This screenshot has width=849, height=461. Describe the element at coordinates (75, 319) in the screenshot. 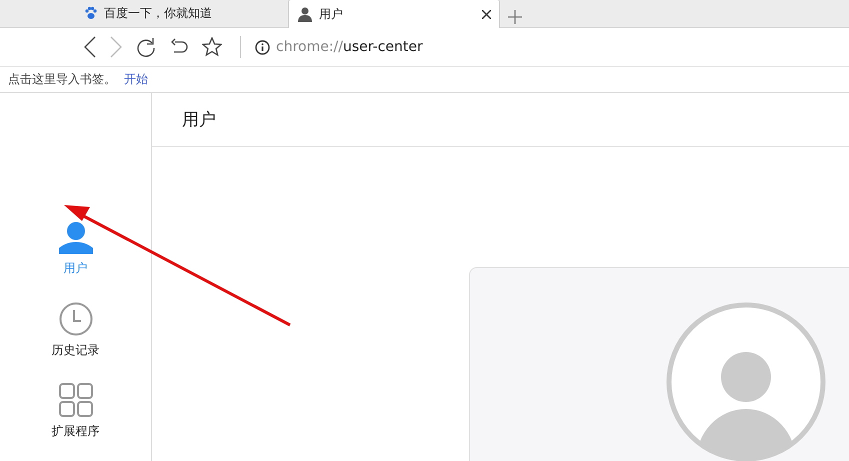

I see `clock-icon` at that location.